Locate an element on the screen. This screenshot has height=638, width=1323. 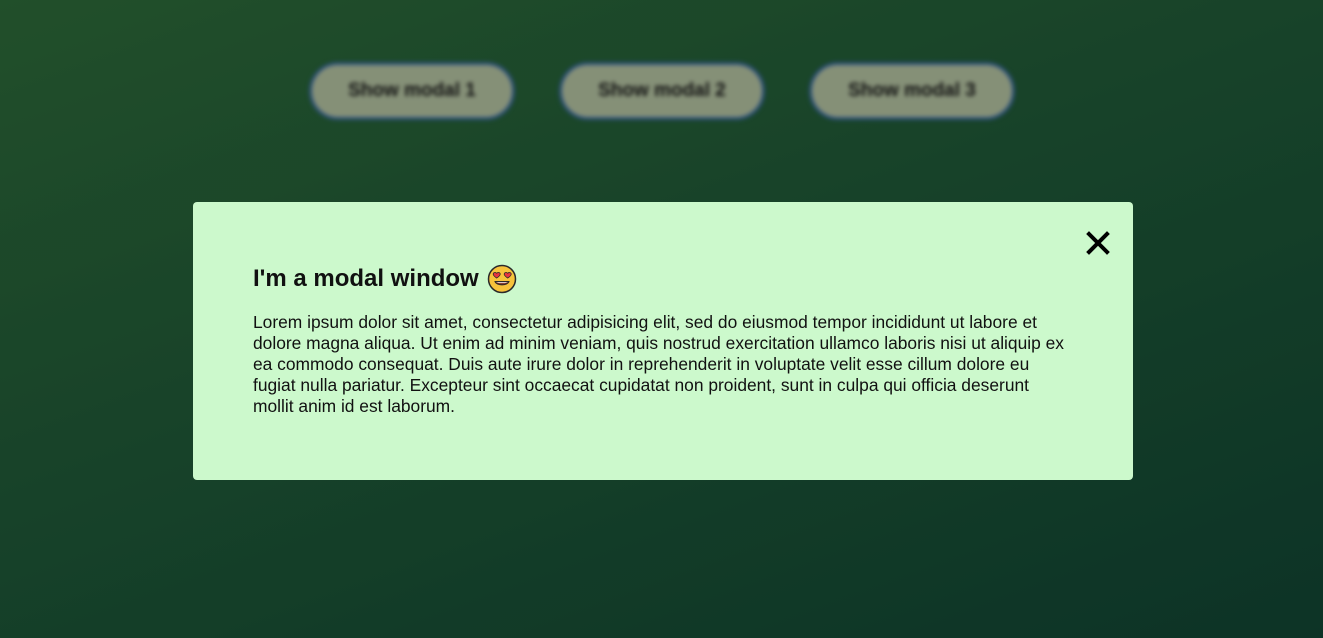
close-icon is located at coordinates (1098, 243).